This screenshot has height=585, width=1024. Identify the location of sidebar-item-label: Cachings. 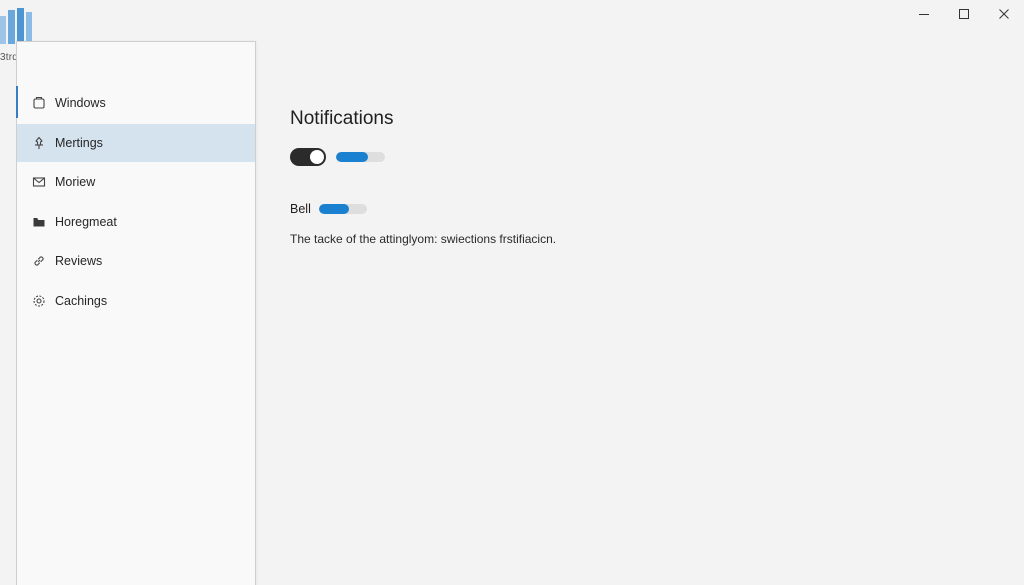
(81, 300).